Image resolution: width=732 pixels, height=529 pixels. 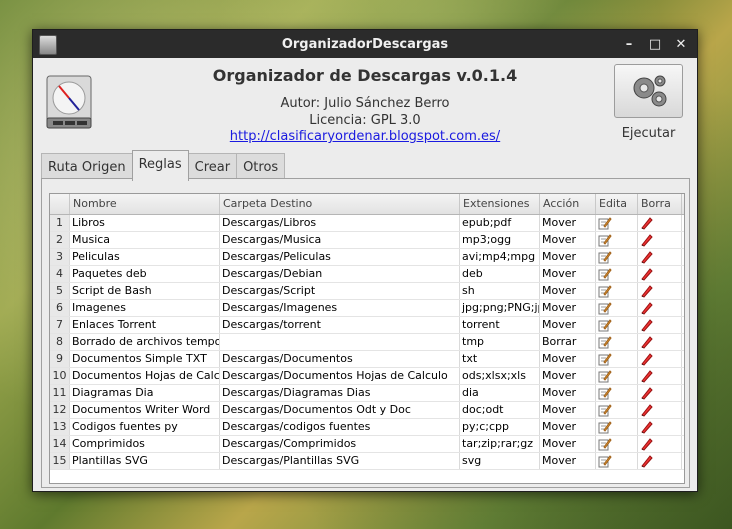 What do you see at coordinates (340, 204) in the screenshot?
I see `header-carpeta-destino: Carpeta Destino` at bounding box center [340, 204].